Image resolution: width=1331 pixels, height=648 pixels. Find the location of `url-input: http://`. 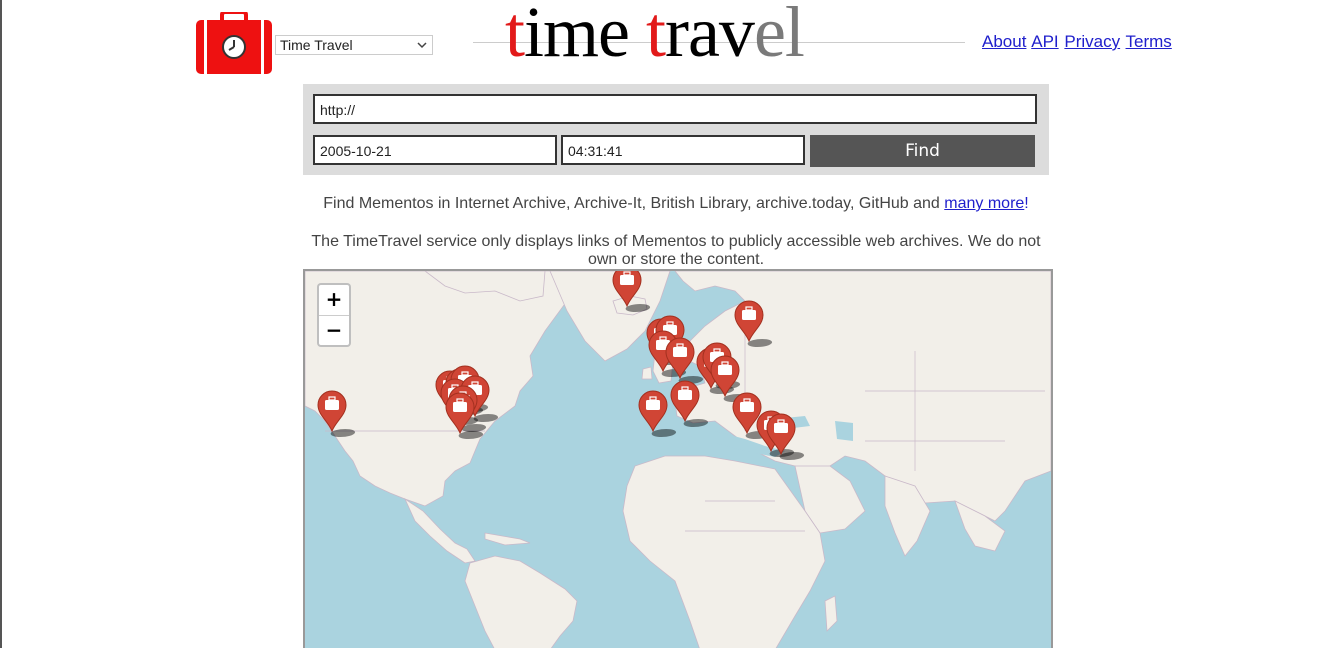

url-input: http:// is located at coordinates (675, 109).